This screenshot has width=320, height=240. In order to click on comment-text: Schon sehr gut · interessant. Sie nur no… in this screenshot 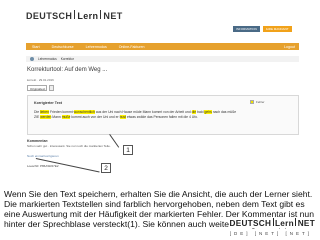, I will do `click(69, 146)`.